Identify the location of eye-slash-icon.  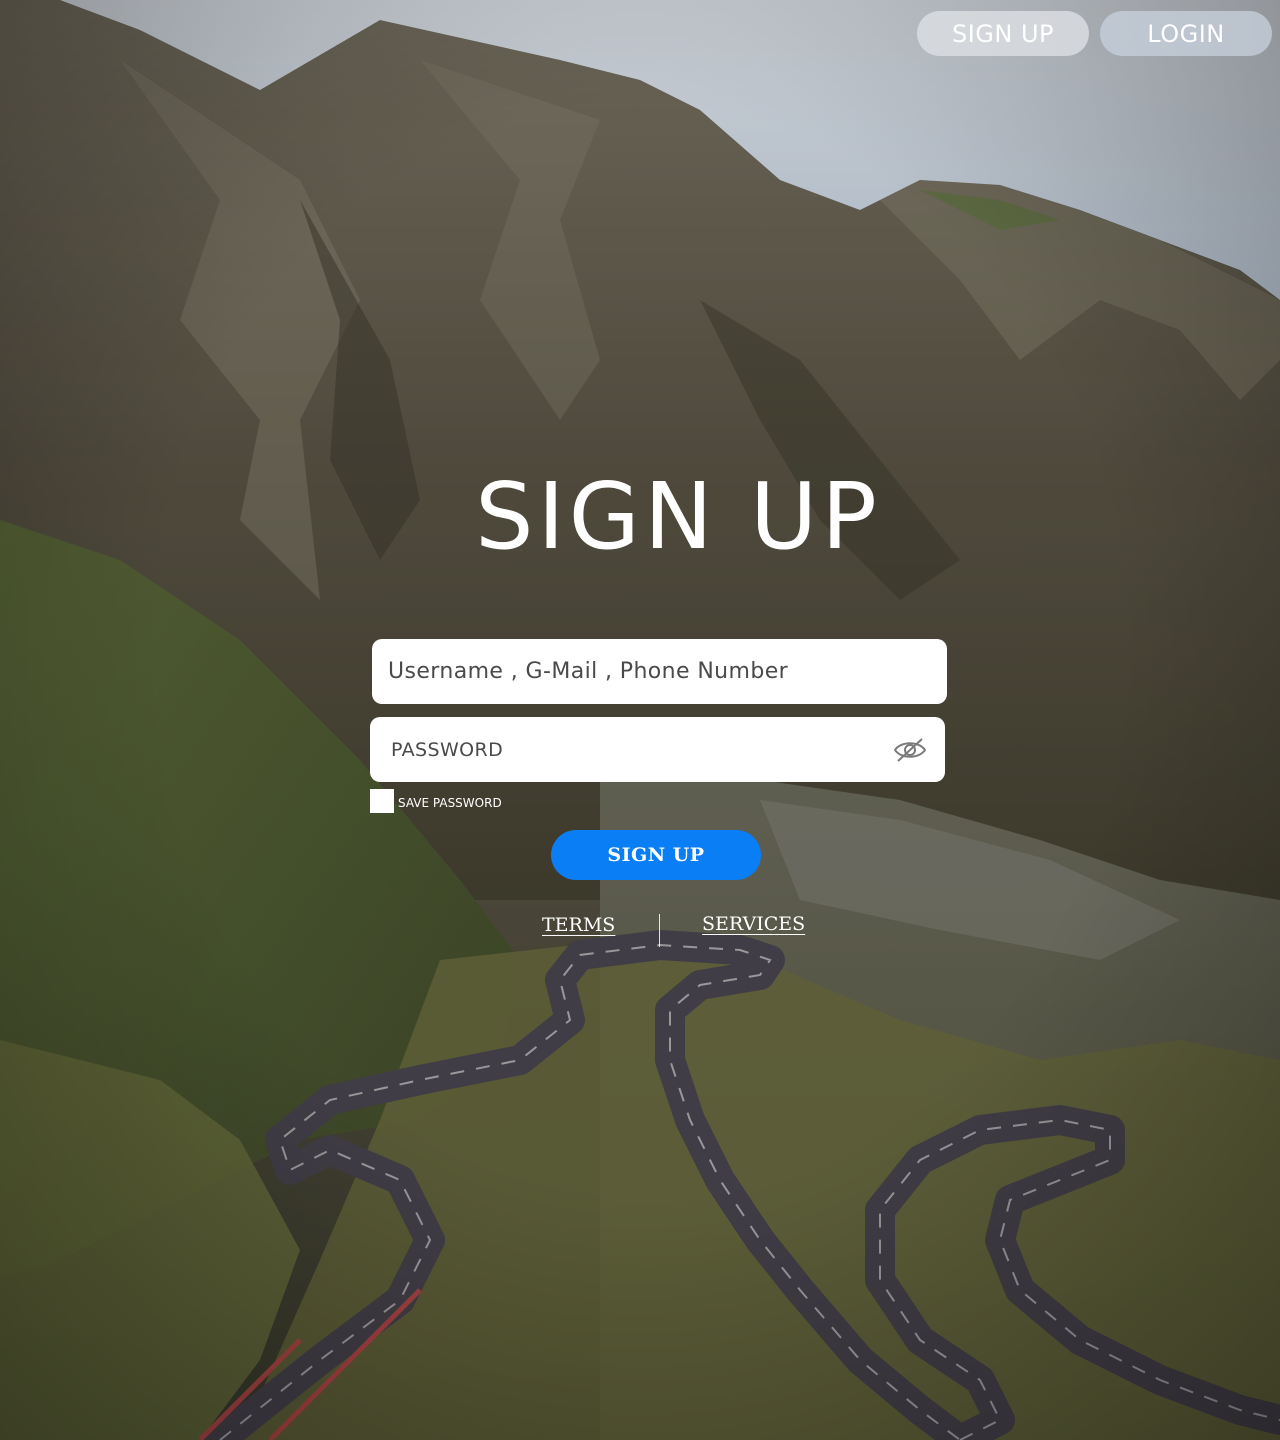
(910, 750).